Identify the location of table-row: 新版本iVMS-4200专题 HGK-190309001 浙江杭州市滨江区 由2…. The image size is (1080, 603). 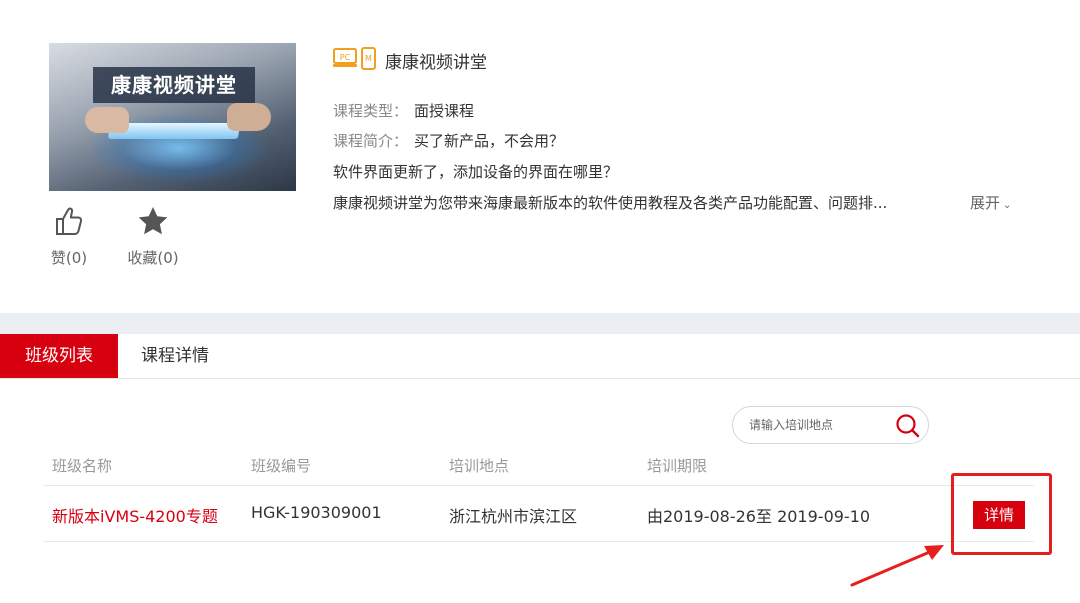
(539, 514).